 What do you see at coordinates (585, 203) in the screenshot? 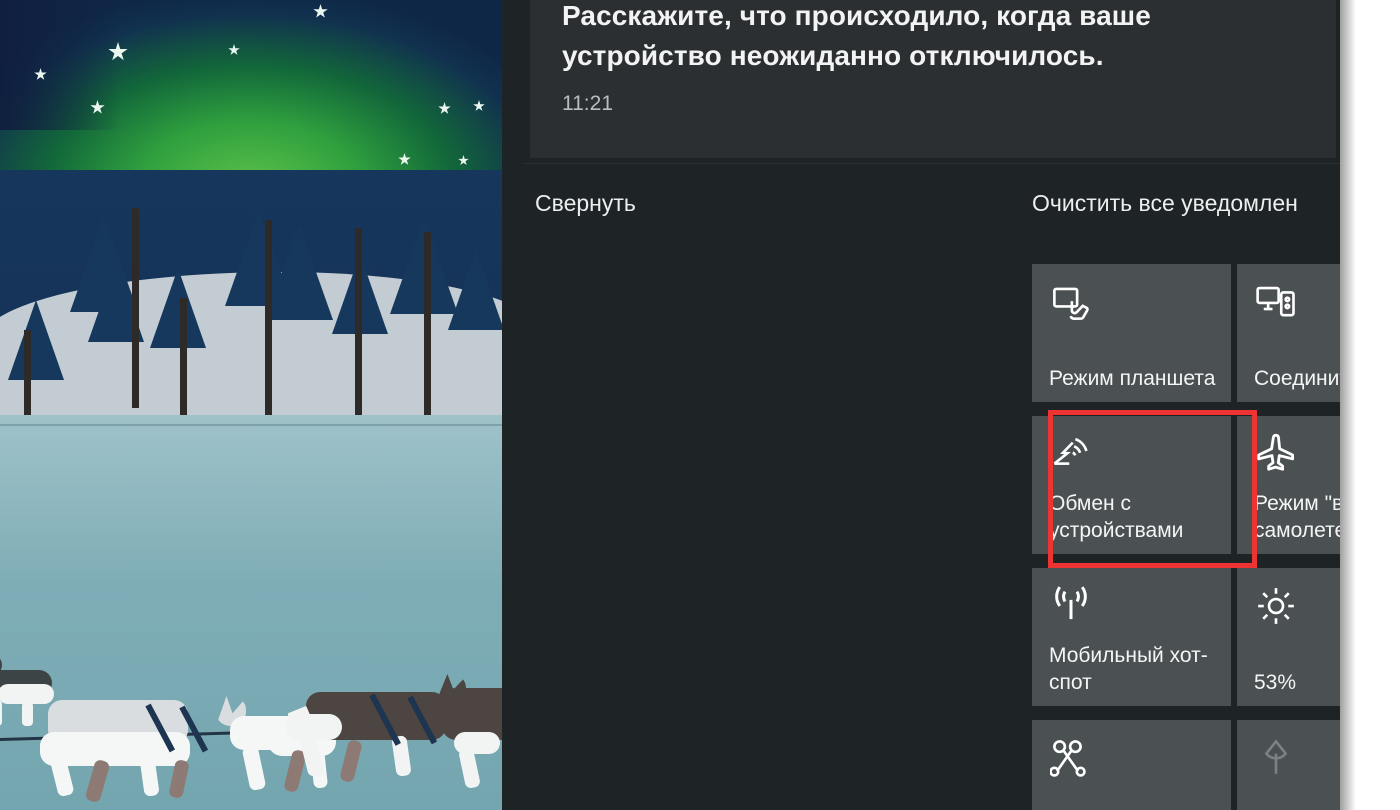
I see `collapse-button: Свернуть` at bounding box center [585, 203].